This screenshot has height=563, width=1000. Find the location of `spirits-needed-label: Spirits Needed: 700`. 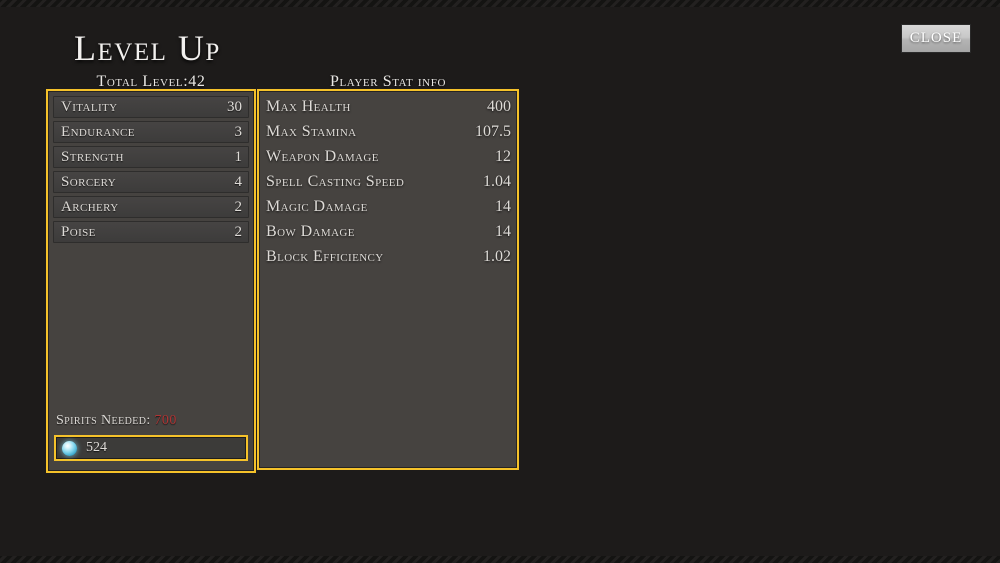

spirits-needed-label: Spirits Needed: 700 is located at coordinates (116, 421).